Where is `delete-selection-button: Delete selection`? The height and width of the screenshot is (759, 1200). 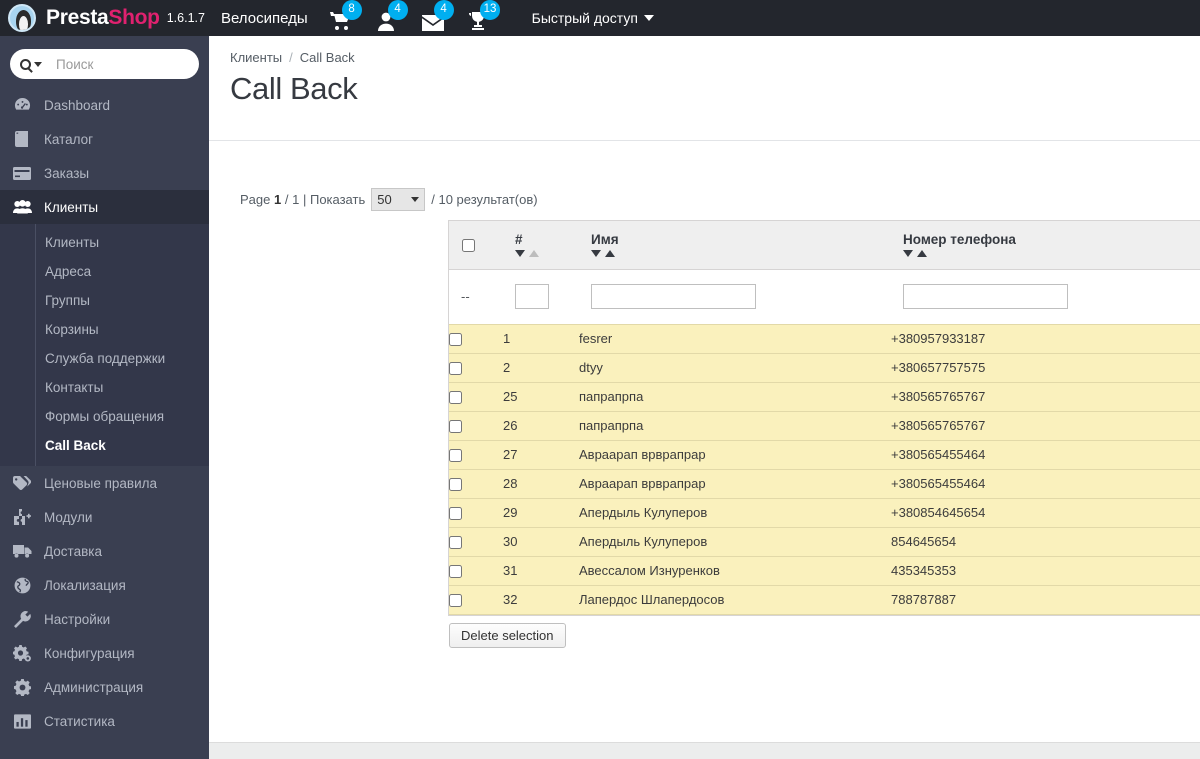 delete-selection-button: Delete selection is located at coordinates (507, 635).